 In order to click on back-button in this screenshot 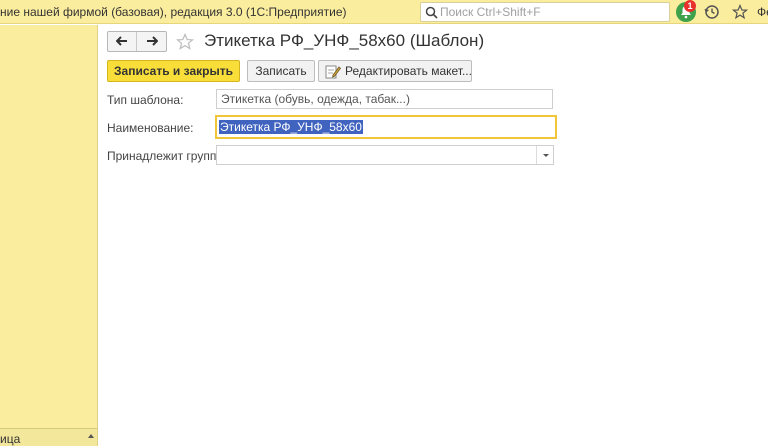, I will do `click(122, 41)`.